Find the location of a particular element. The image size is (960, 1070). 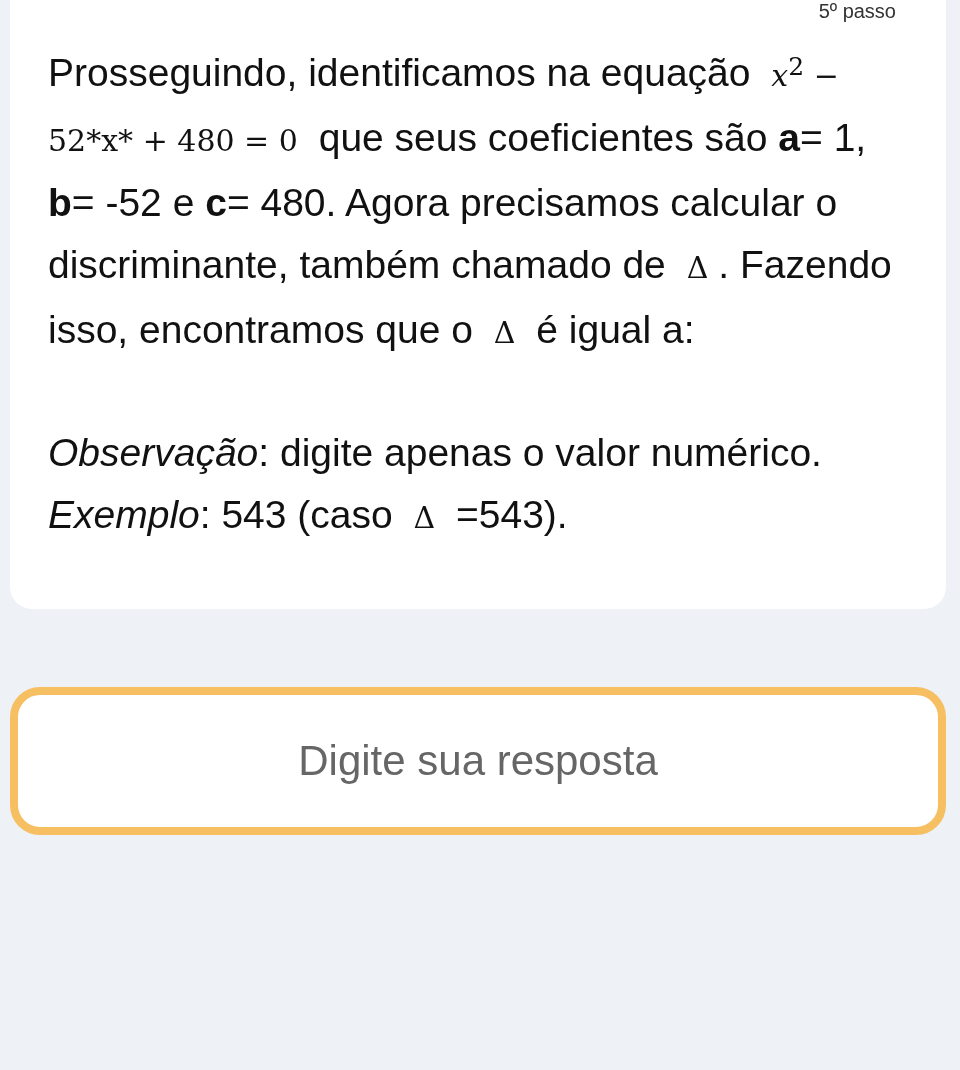

answer-field: Digite sua resposta is located at coordinates (478, 761).